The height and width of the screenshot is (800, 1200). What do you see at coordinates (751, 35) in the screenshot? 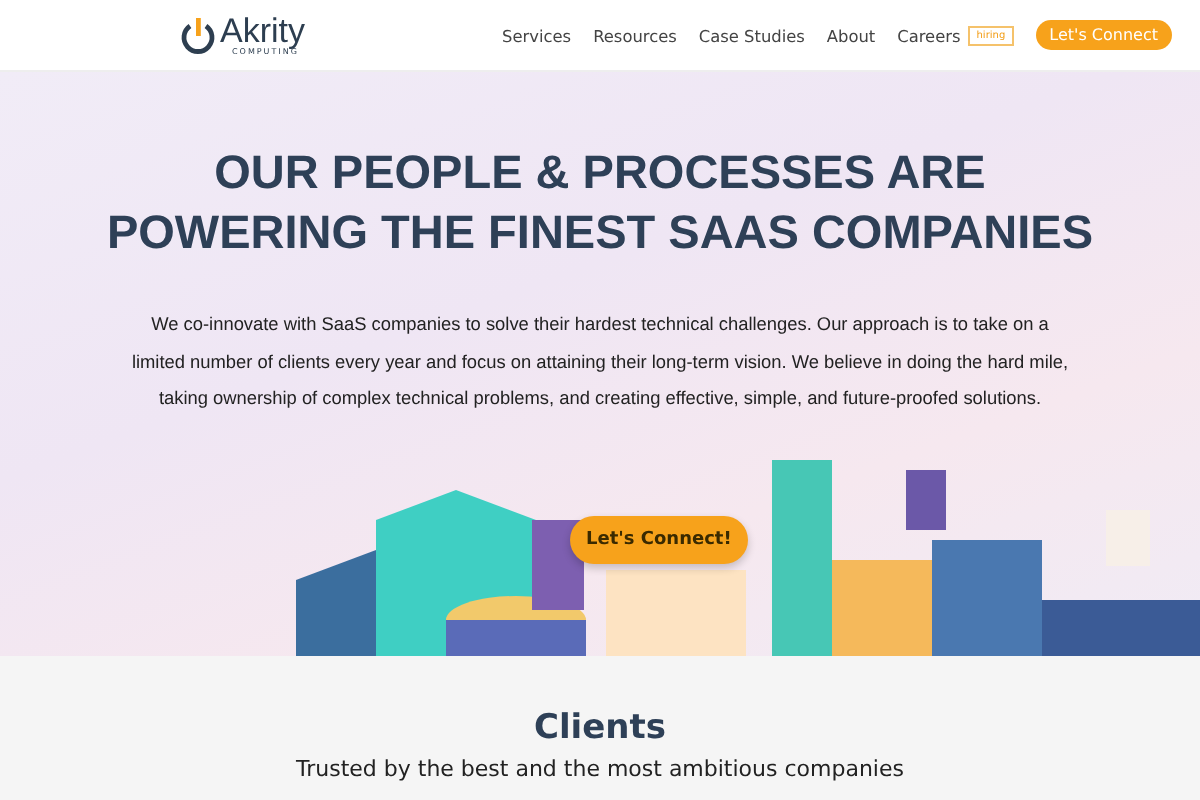
I see `nav-link: Case Studies` at bounding box center [751, 35].